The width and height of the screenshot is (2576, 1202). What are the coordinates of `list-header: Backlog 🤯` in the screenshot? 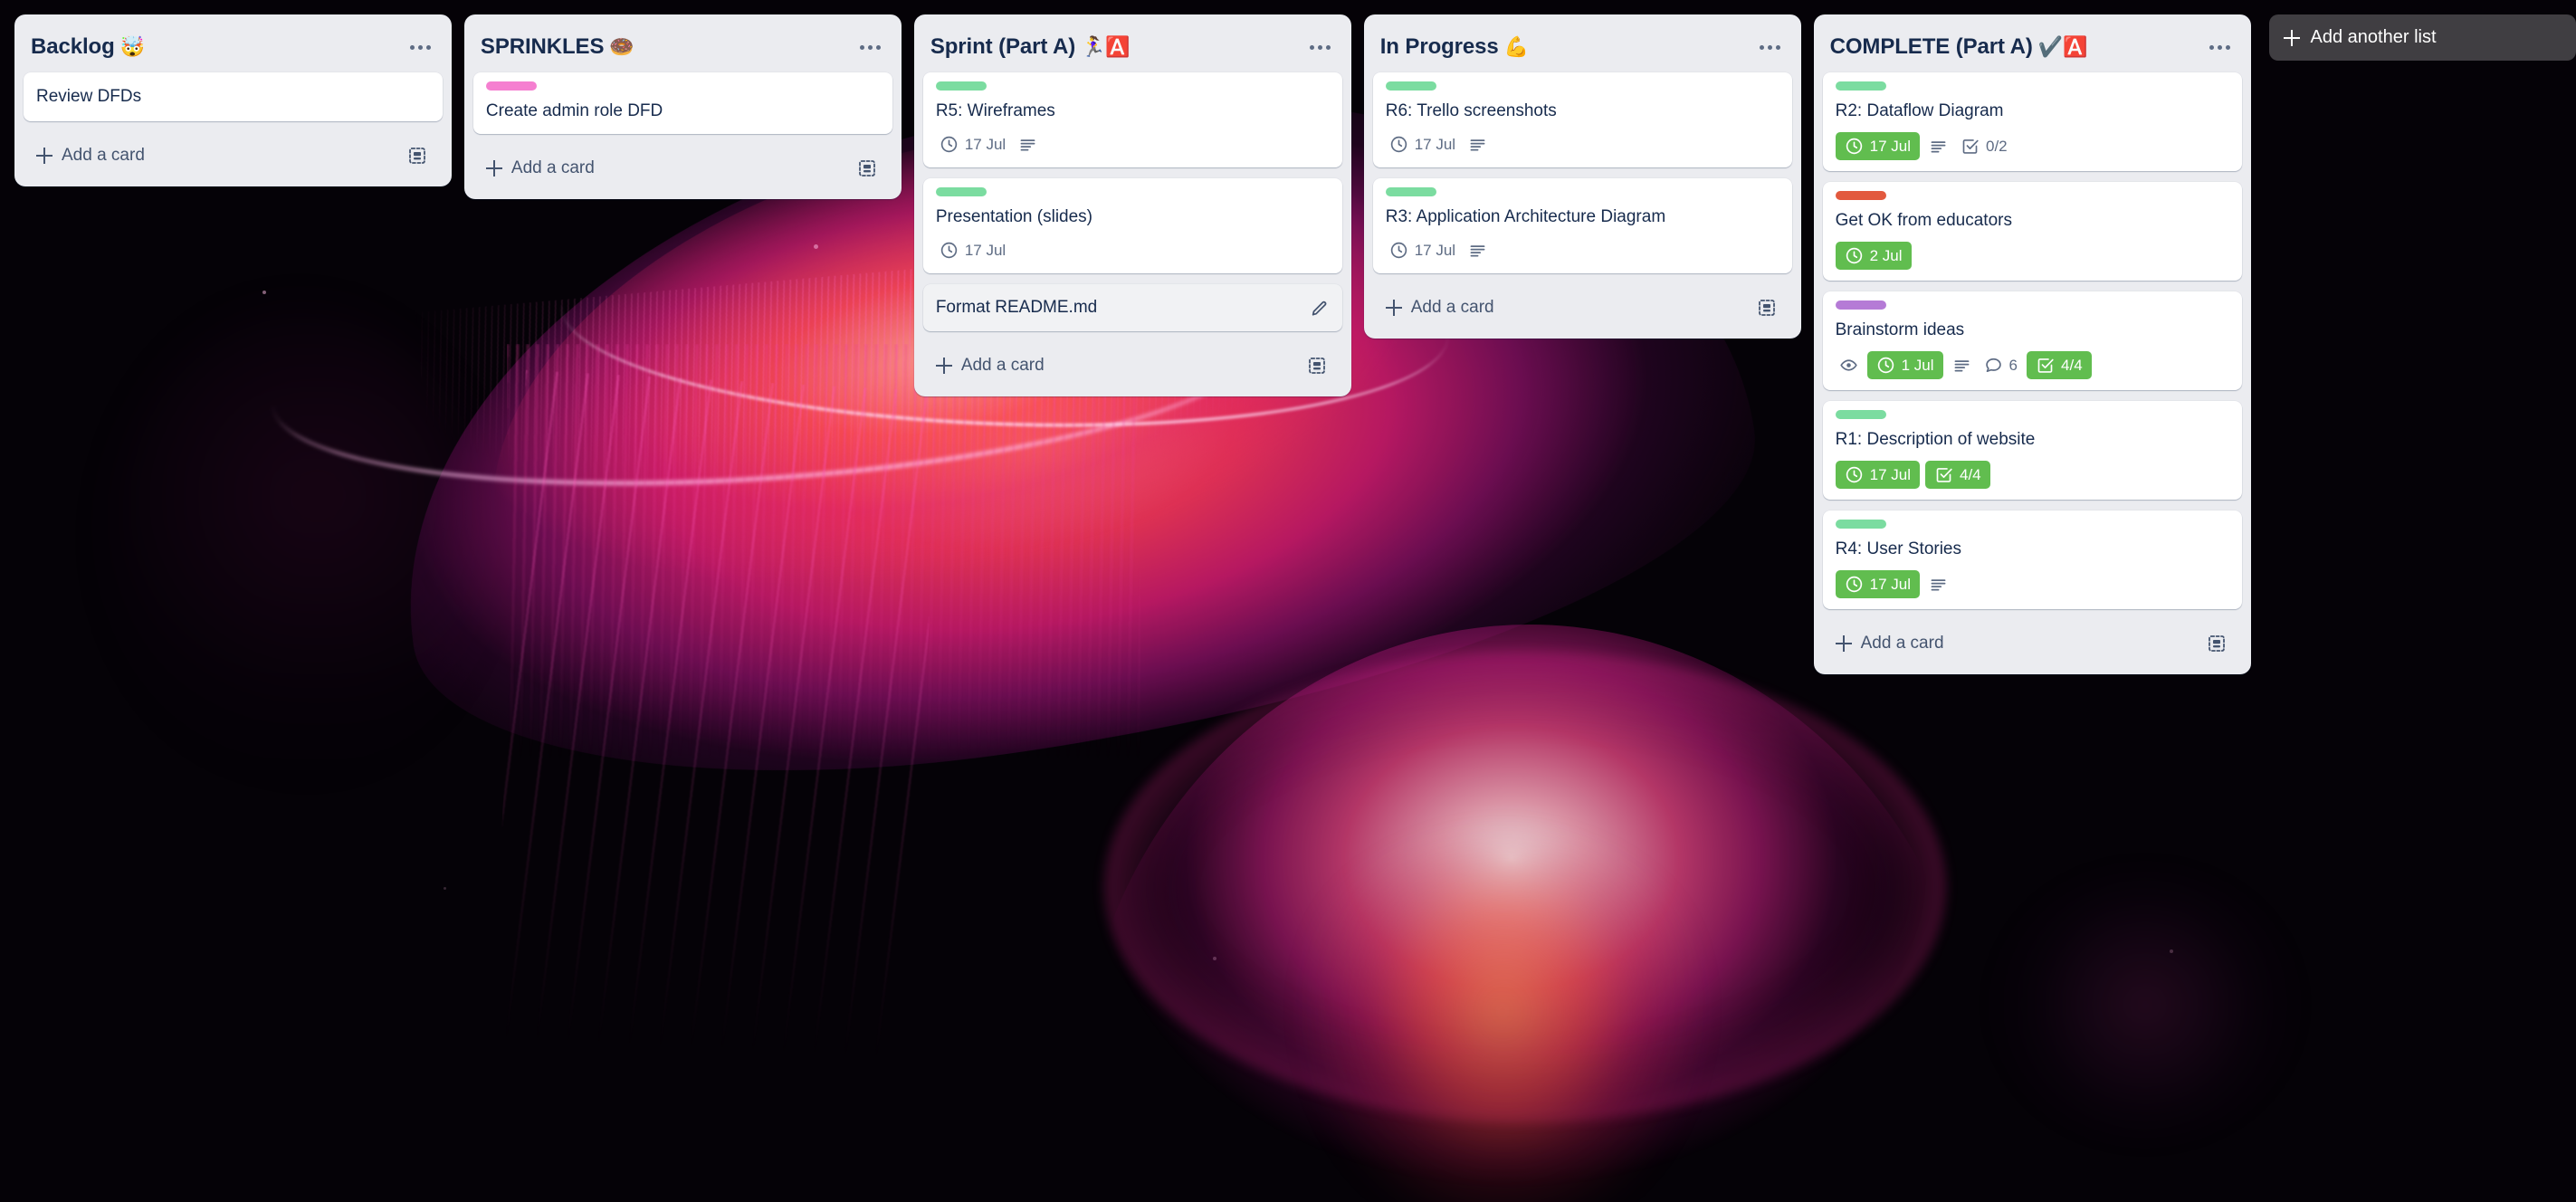 It's located at (233, 47).